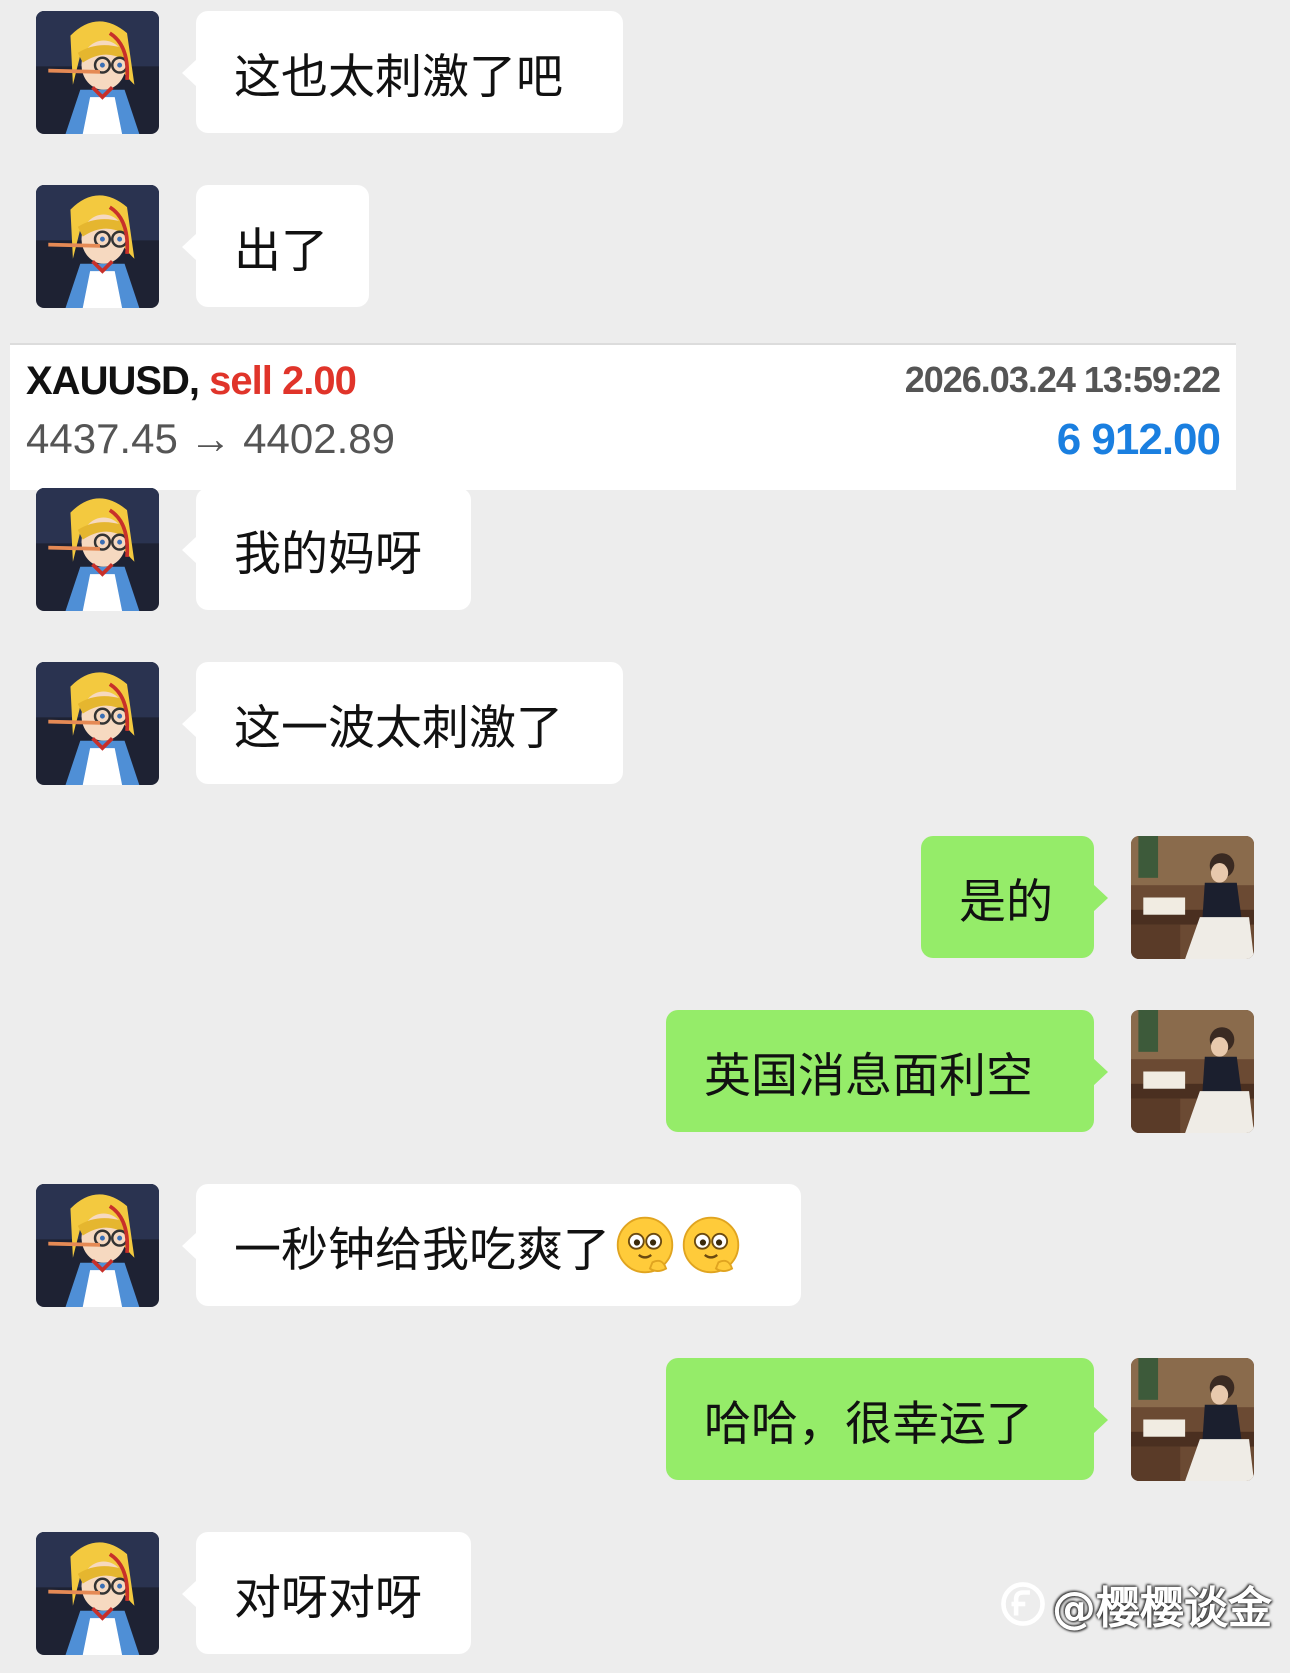 The image size is (1290, 1673). I want to click on watermark: @樱樱谈金, so click(1136, 1604).